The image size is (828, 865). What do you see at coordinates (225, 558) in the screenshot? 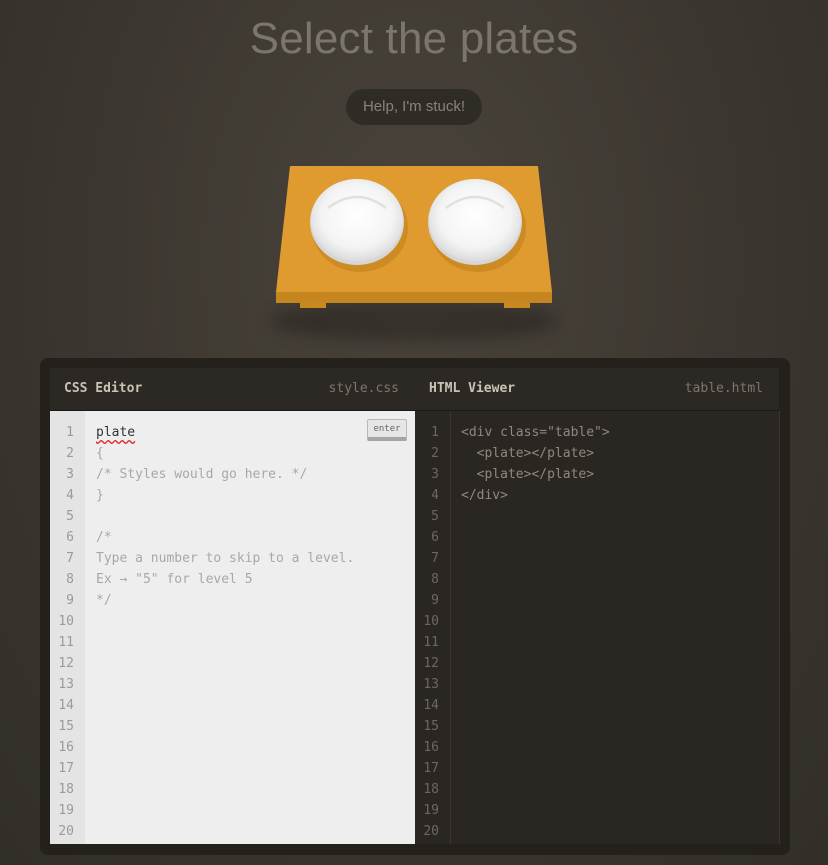
I see `code-line: Type a number to skip to a level.` at bounding box center [225, 558].